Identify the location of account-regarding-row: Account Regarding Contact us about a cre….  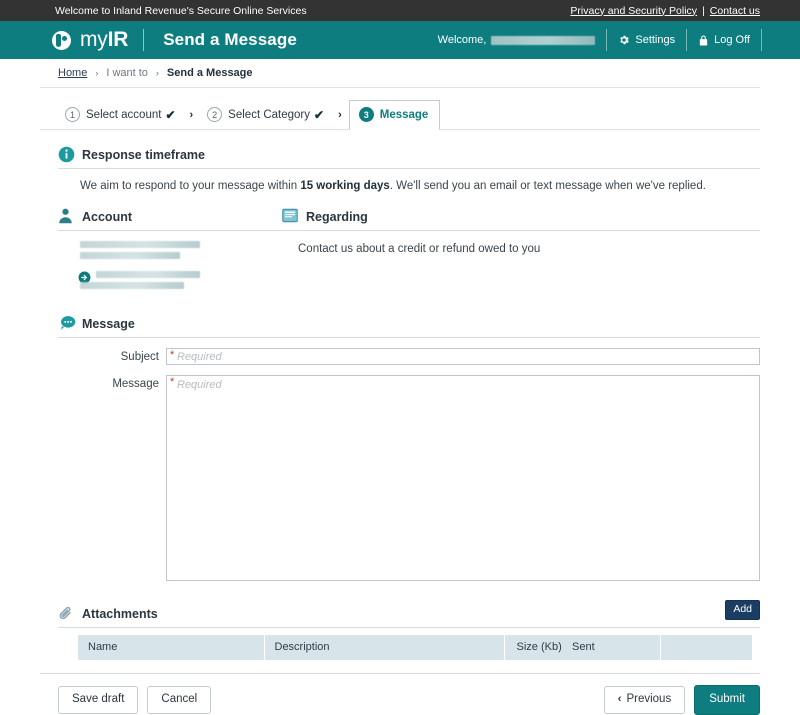
(400, 251).